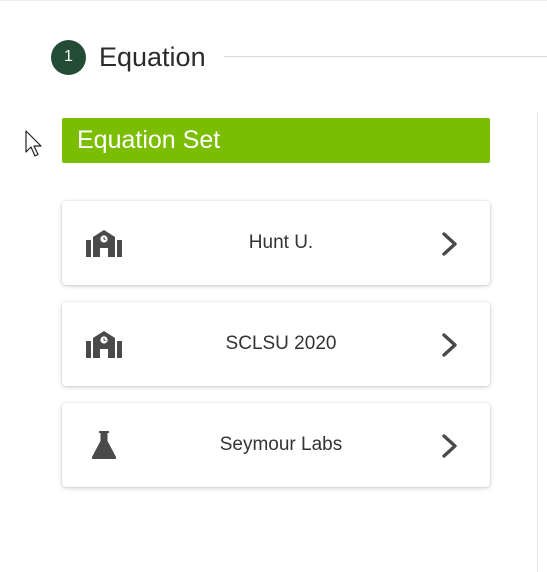 The width and height of the screenshot is (547, 572). I want to click on card-label: SCLSU 2020, so click(281, 343).